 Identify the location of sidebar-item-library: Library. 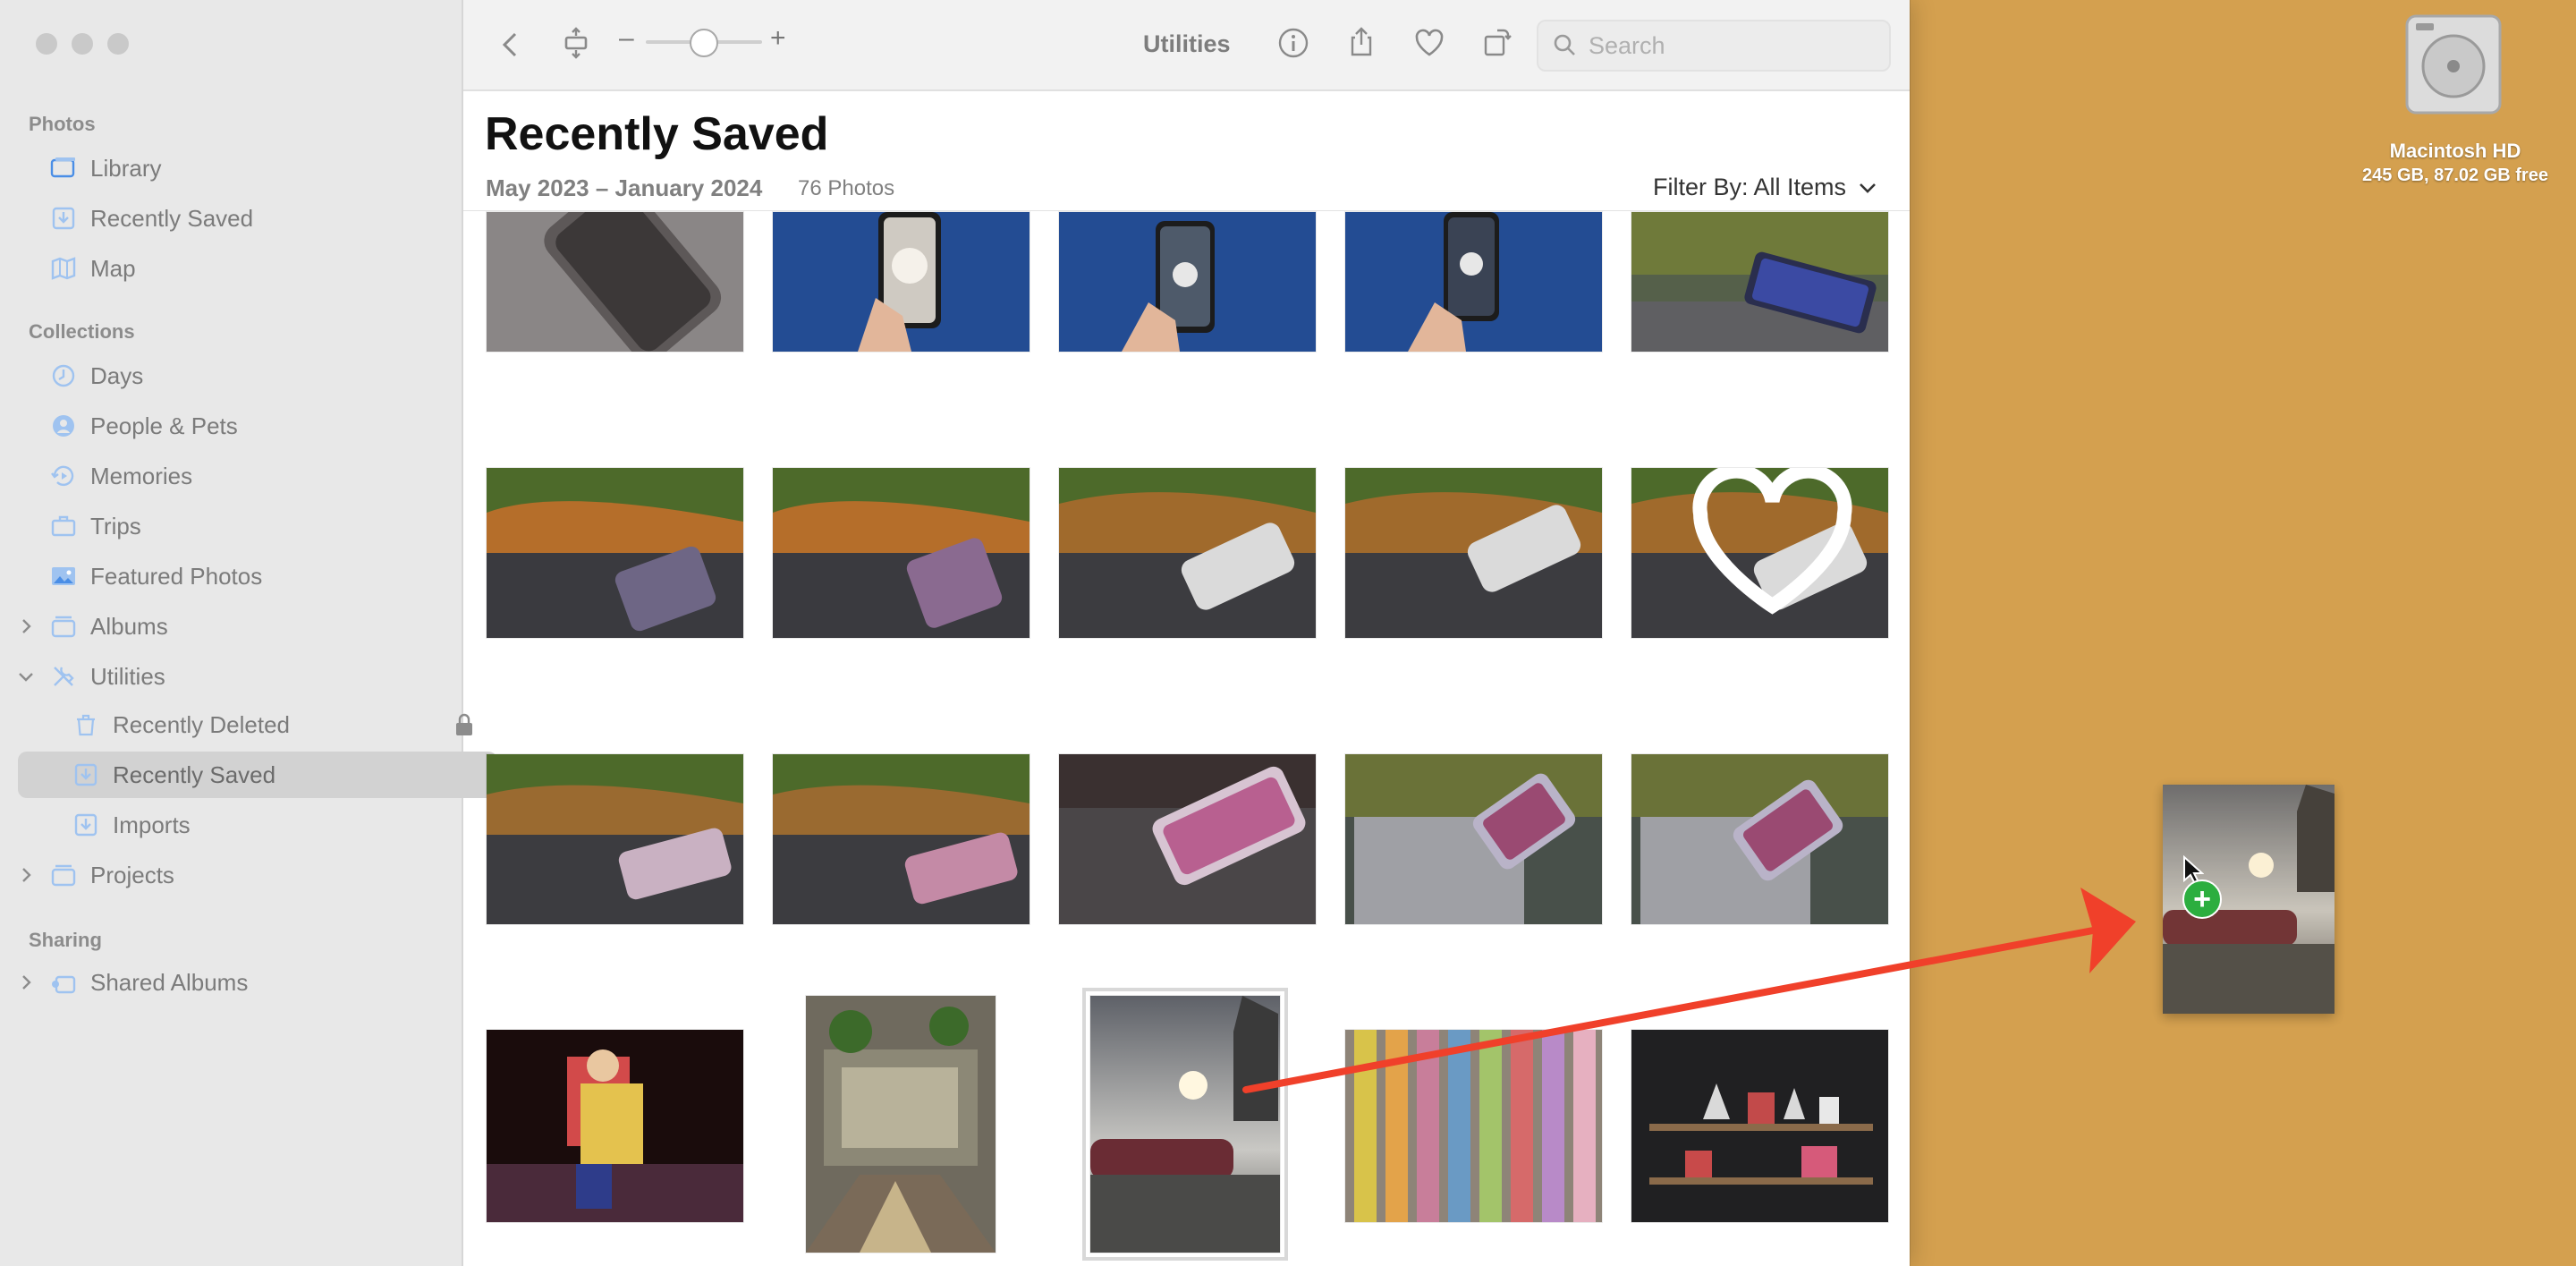
(246, 168).